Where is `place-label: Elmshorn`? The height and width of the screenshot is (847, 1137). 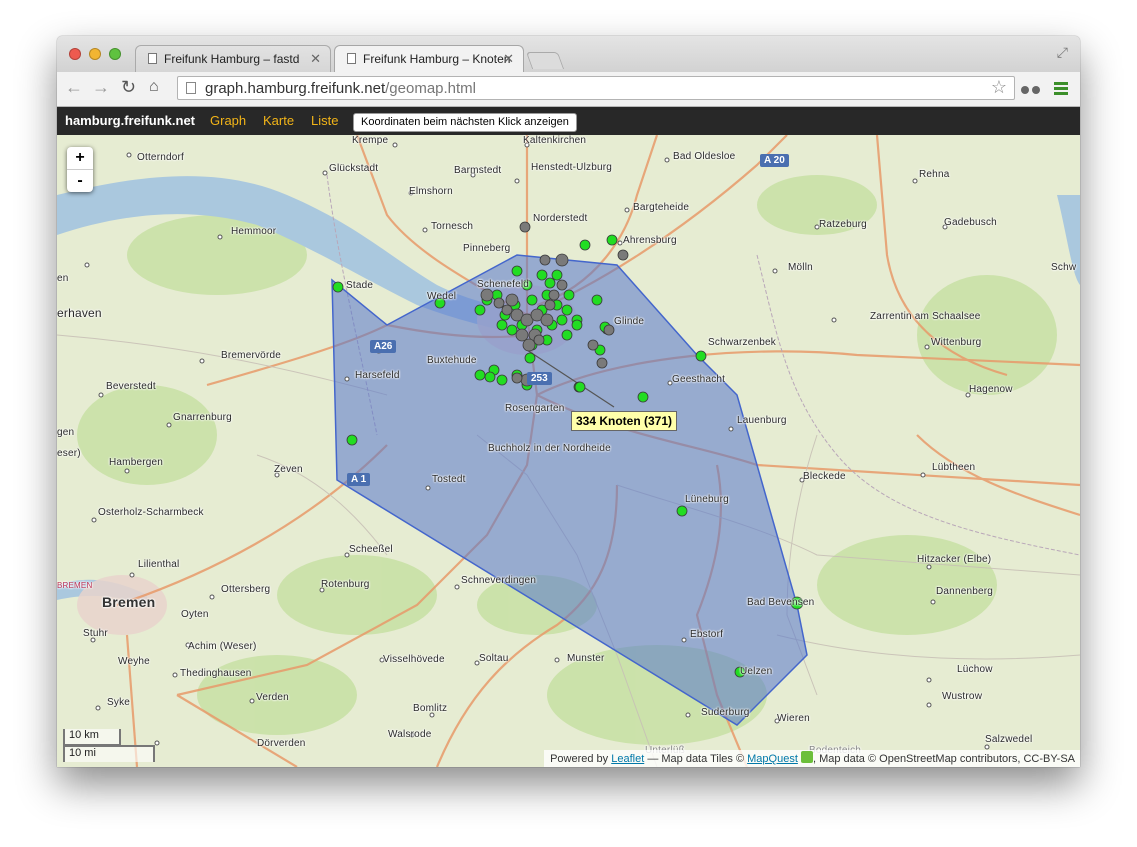 place-label: Elmshorn is located at coordinates (431, 191).